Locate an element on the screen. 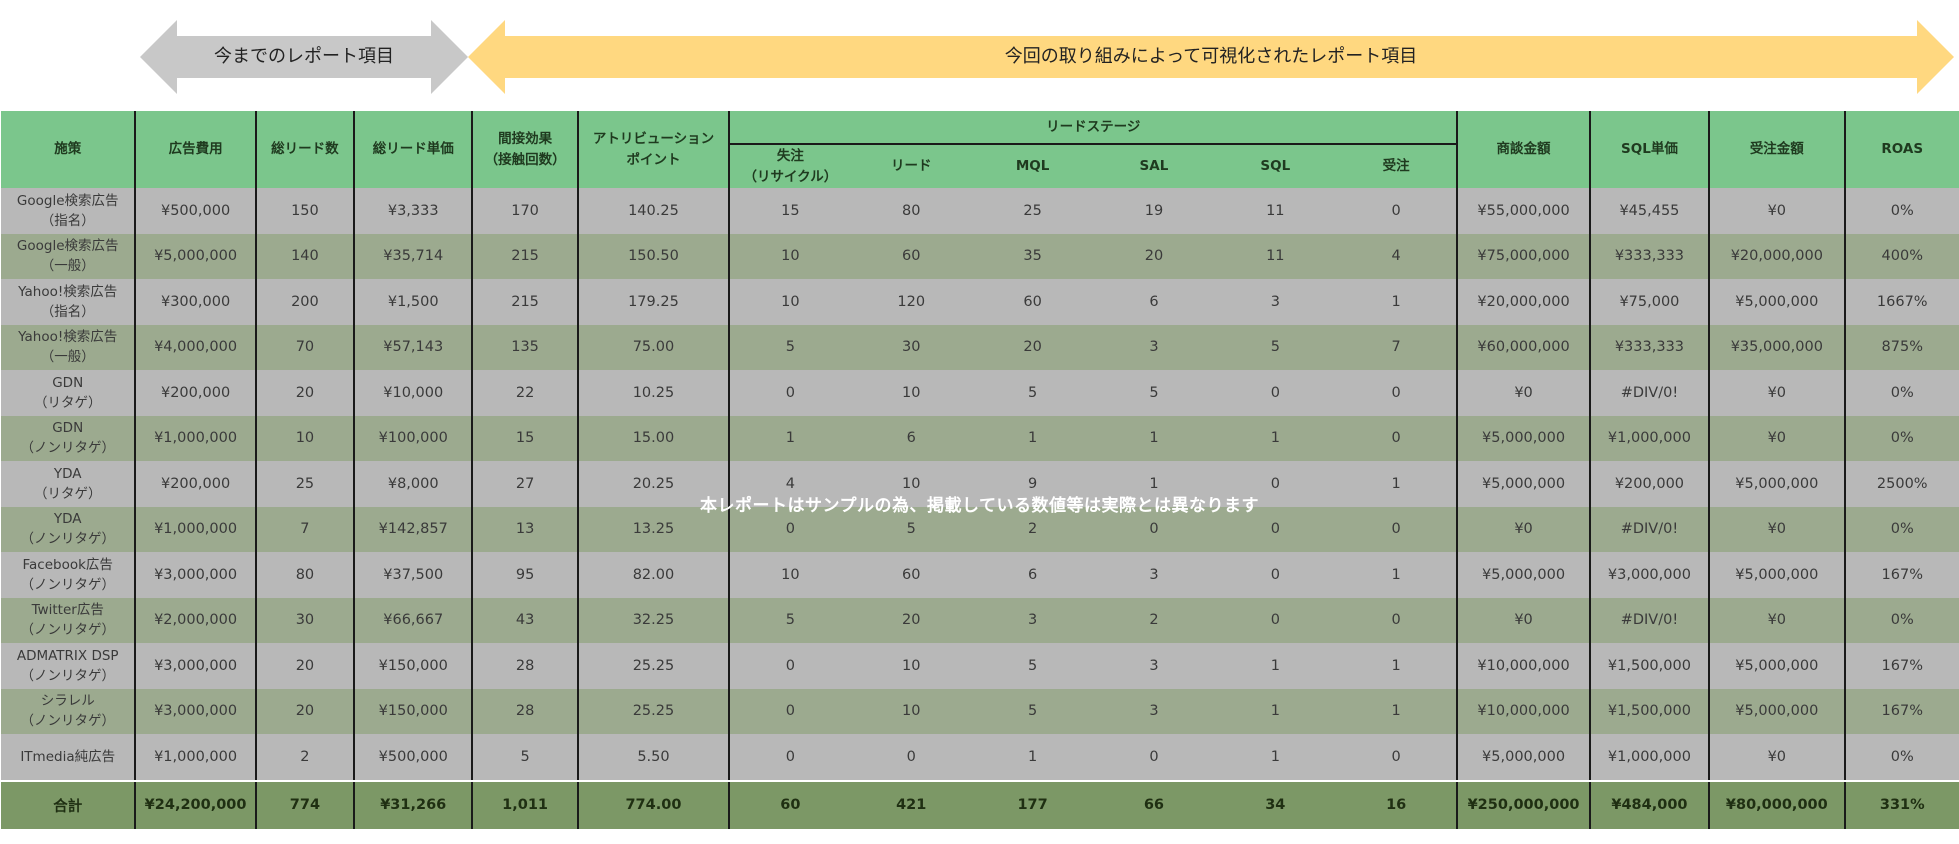 The width and height of the screenshot is (1959, 844). col-lead-stage-group: リードステージ is located at coordinates (1093, 128).